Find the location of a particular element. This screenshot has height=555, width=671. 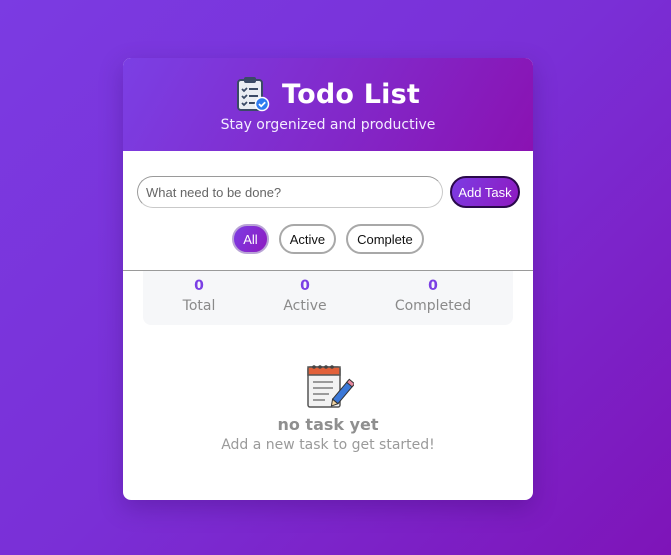

task-input is located at coordinates (290, 192).